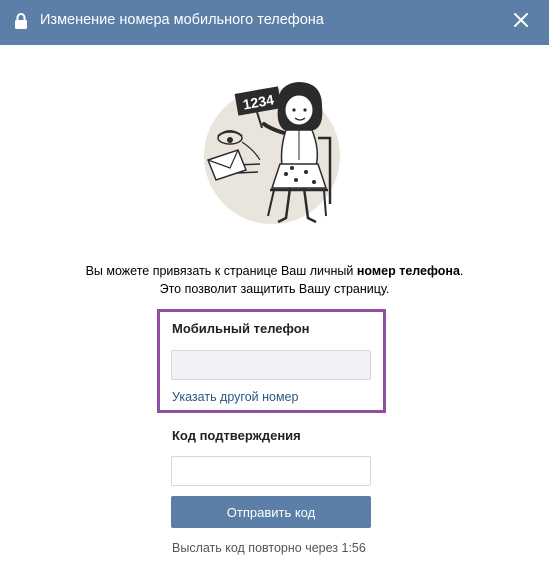  What do you see at coordinates (271, 365) in the screenshot?
I see `phone-input` at bounding box center [271, 365].